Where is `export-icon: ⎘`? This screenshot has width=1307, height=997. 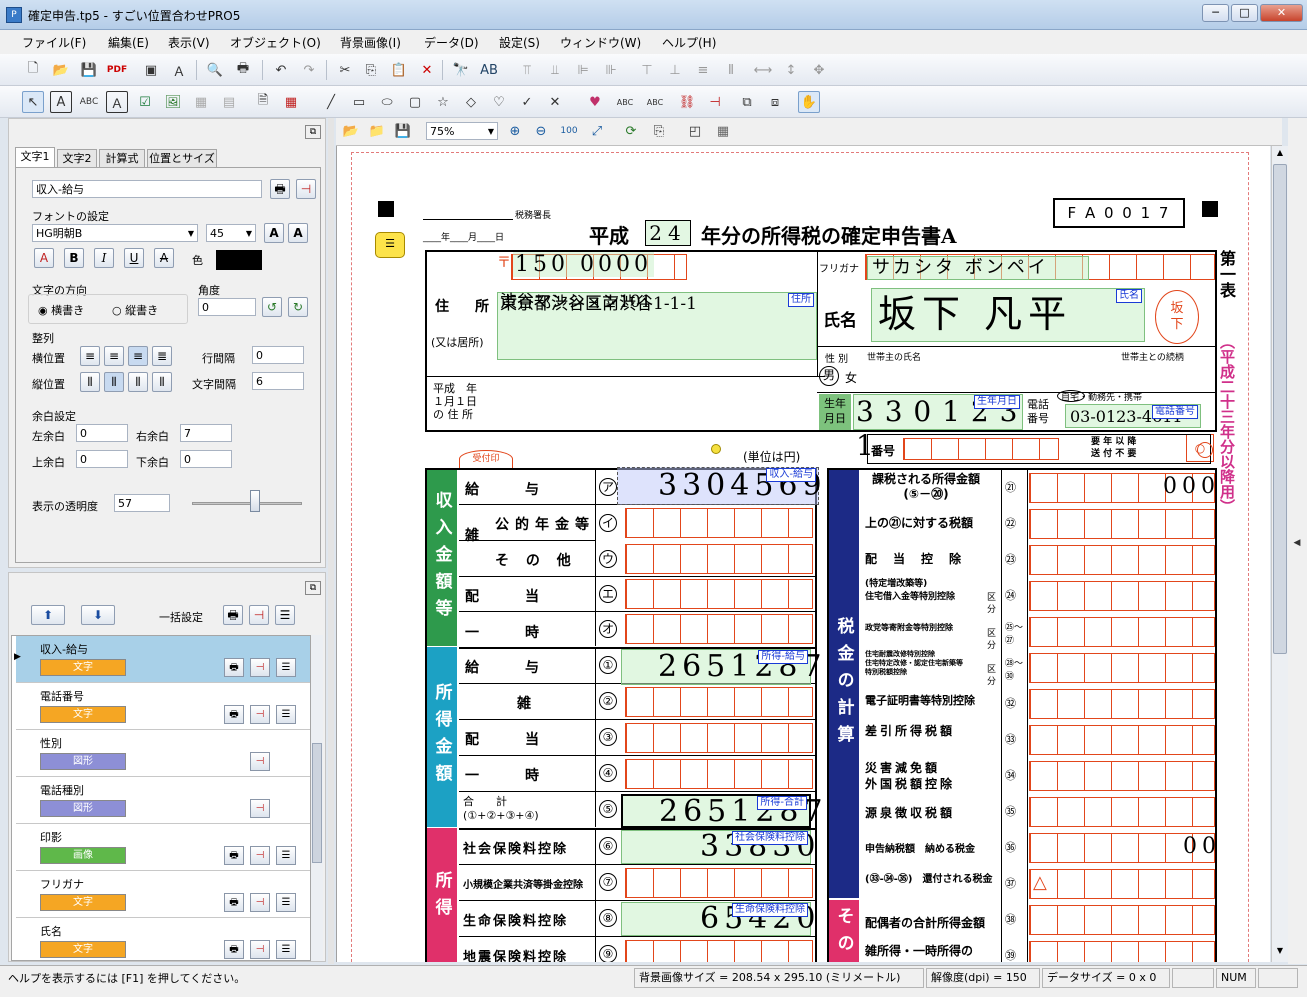
export-icon: ⎘ is located at coordinates (659, 131).